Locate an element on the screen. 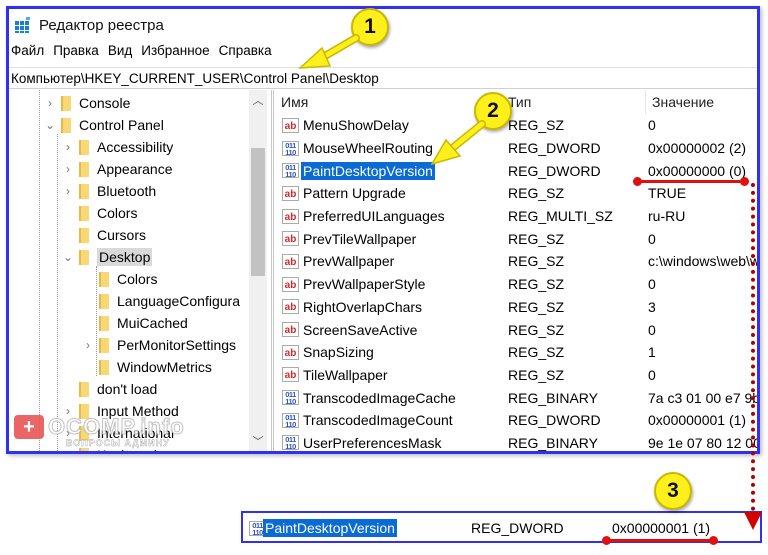 The width and height of the screenshot is (768, 555). watermark-tagline: ВОПРОСЫ АДМИНУ is located at coordinates (118, 443).